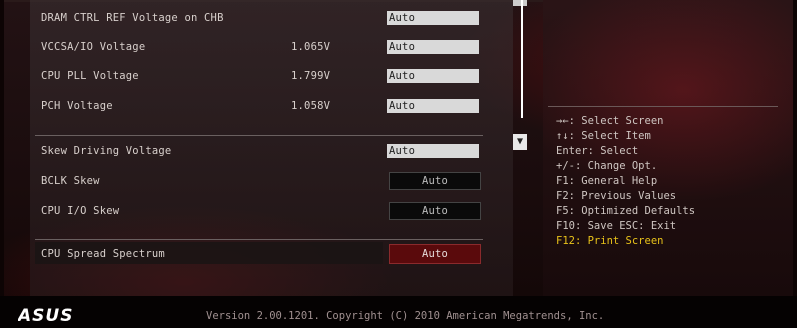 Image resolution: width=797 pixels, height=328 pixels. I want to click on help-f5: F5: Optimized Defaults, so click(626, 211).